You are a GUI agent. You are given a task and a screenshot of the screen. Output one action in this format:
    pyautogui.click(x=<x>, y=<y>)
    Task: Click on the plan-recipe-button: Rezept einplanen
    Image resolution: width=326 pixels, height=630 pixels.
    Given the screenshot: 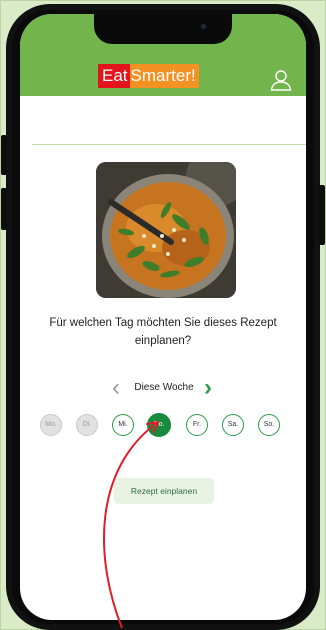 What is the action you would take?
    pyautogui.click(x=164, y=491)
    